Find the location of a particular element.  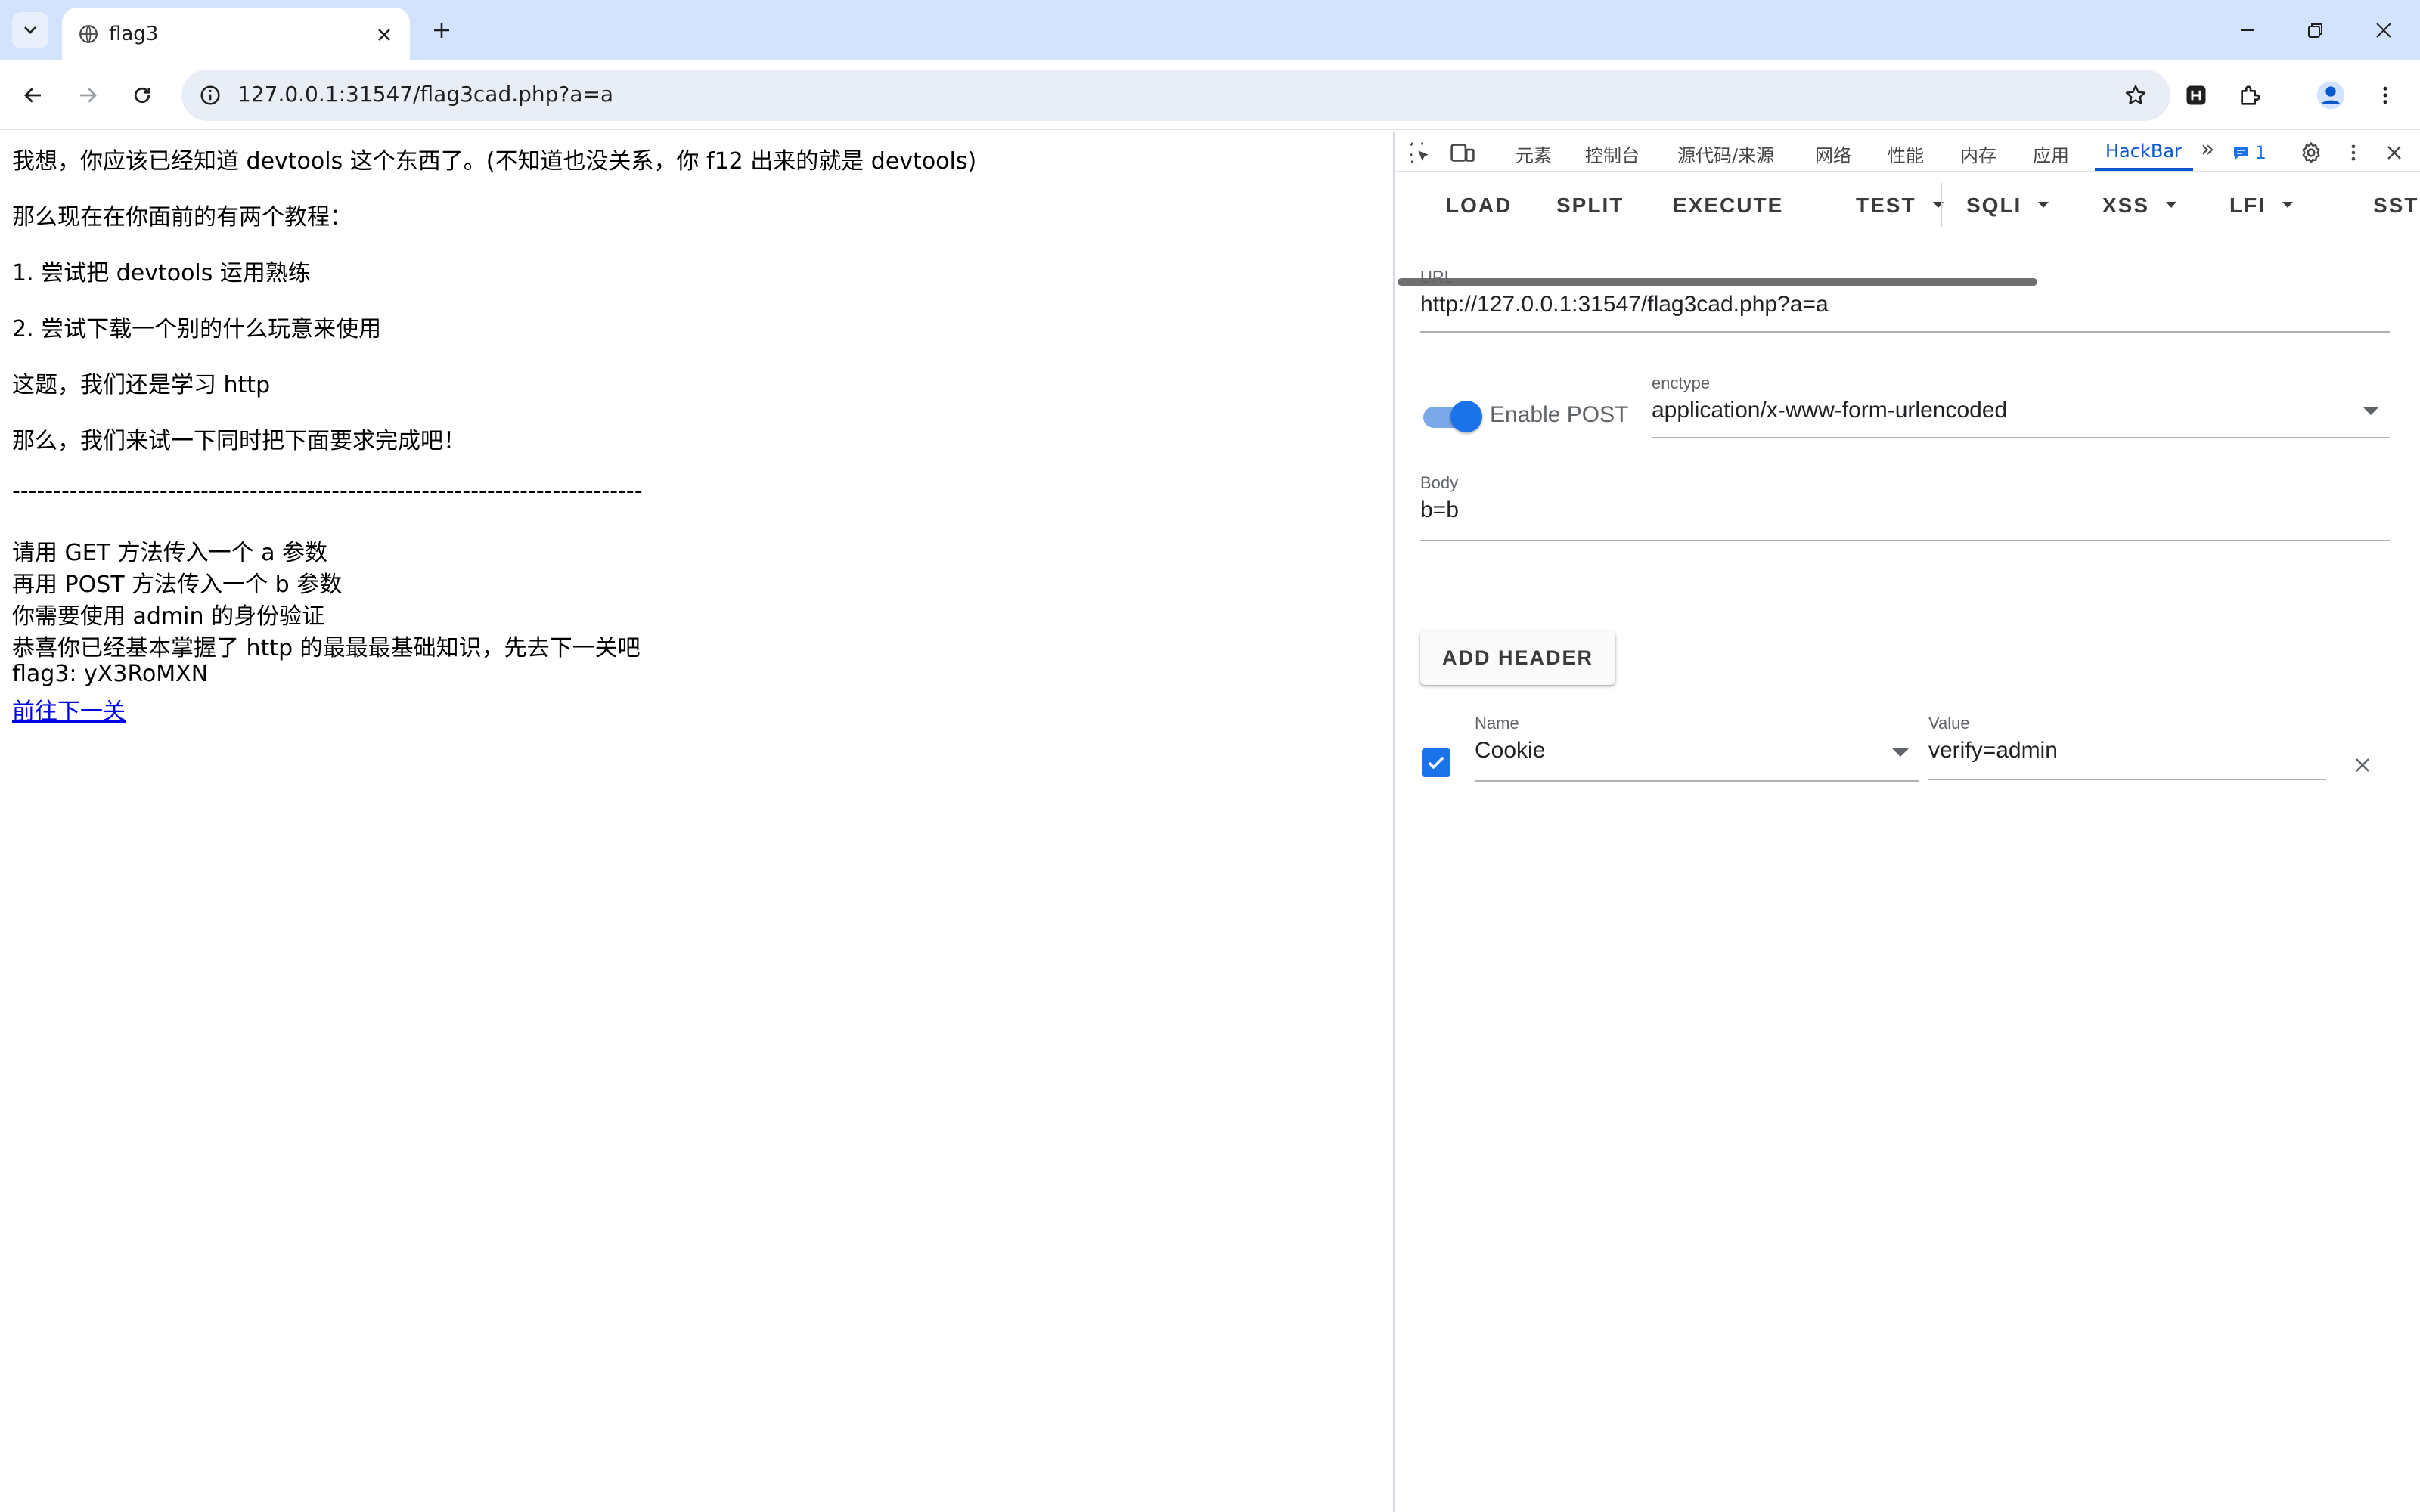

devtools-settings-icon is located at coordinates (2311, 153).